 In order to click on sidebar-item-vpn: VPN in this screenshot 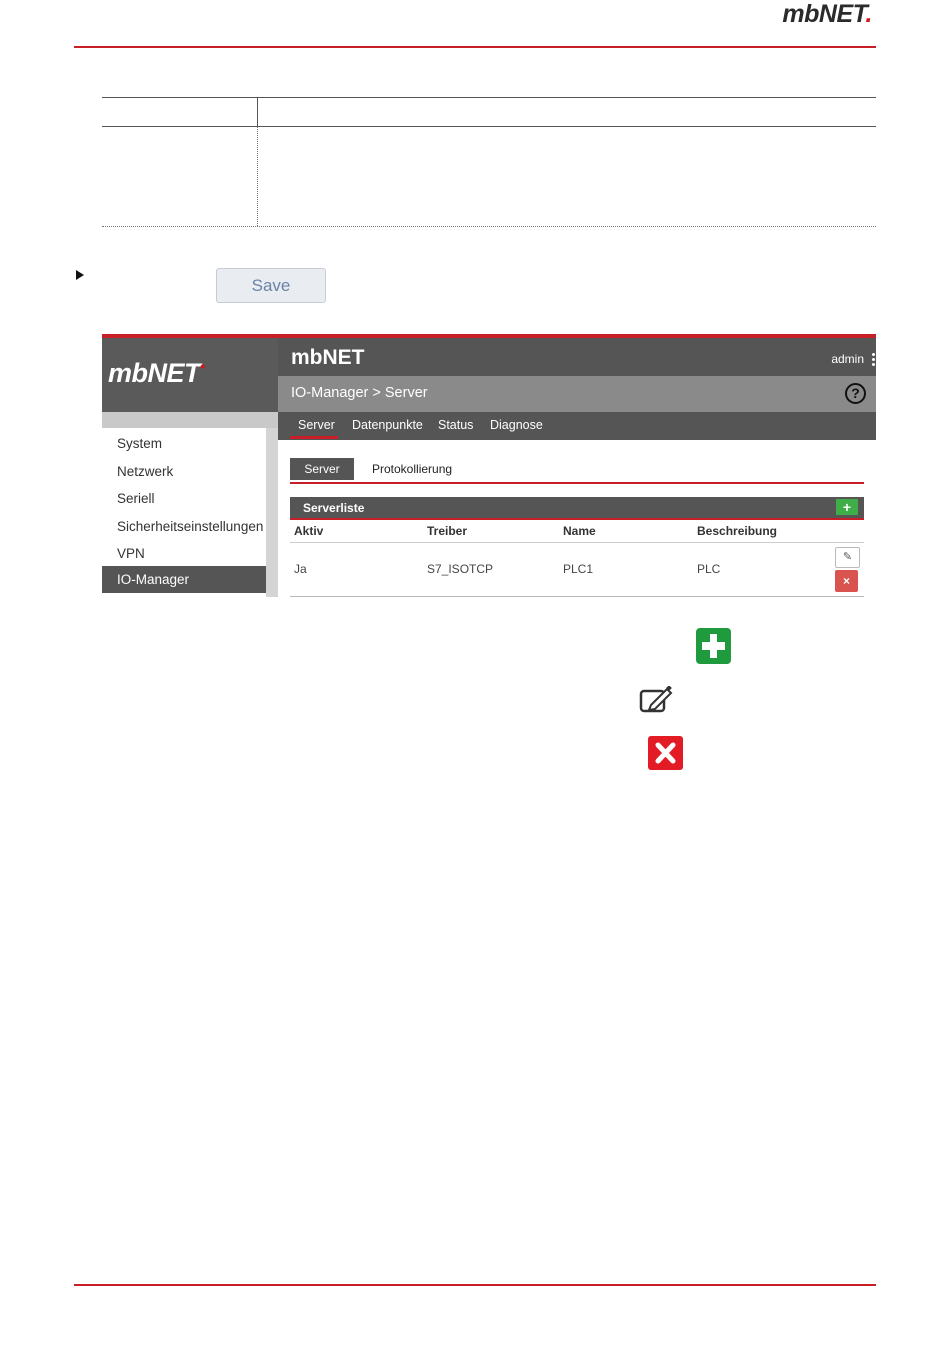, I will do `click(184, 553)`.